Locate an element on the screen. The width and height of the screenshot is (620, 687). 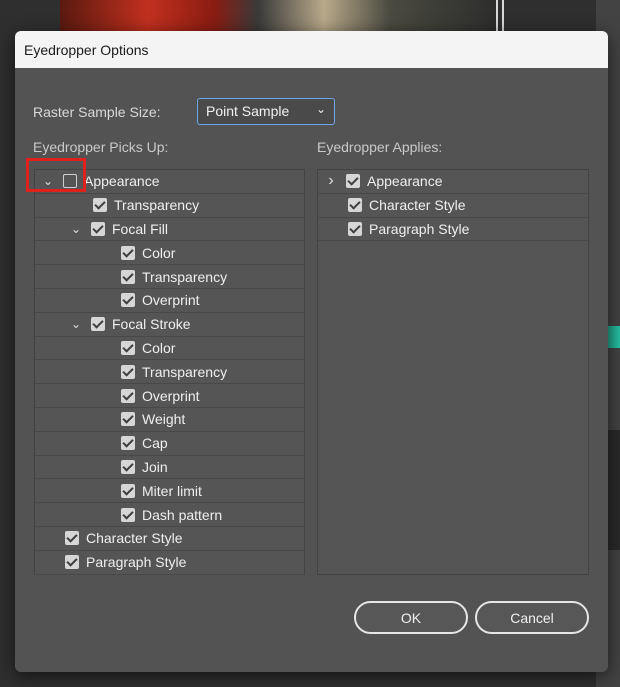
tree-row-label: Dash pattern is located at coordinates (182, 514).